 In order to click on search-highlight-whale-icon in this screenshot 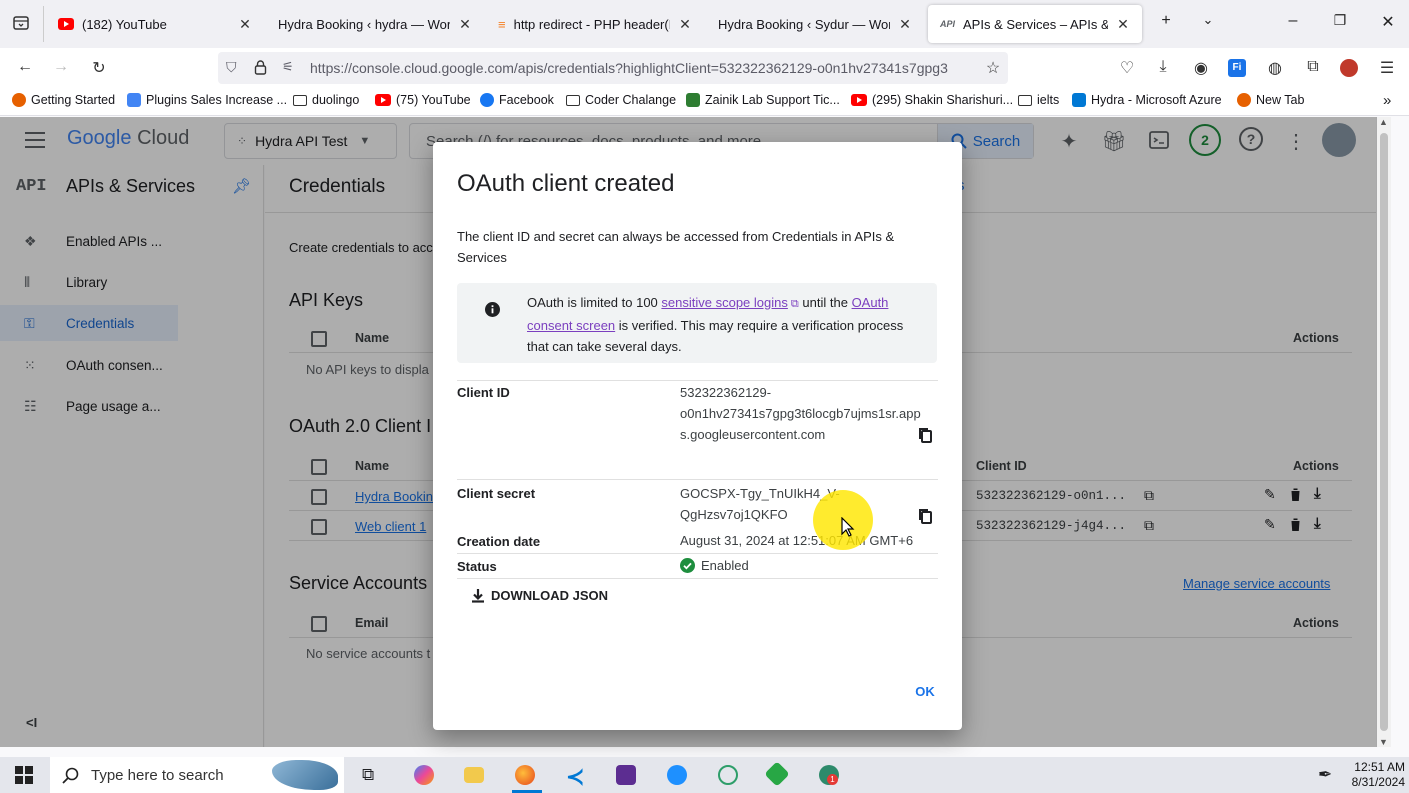, I will do `click(305, 775)`.